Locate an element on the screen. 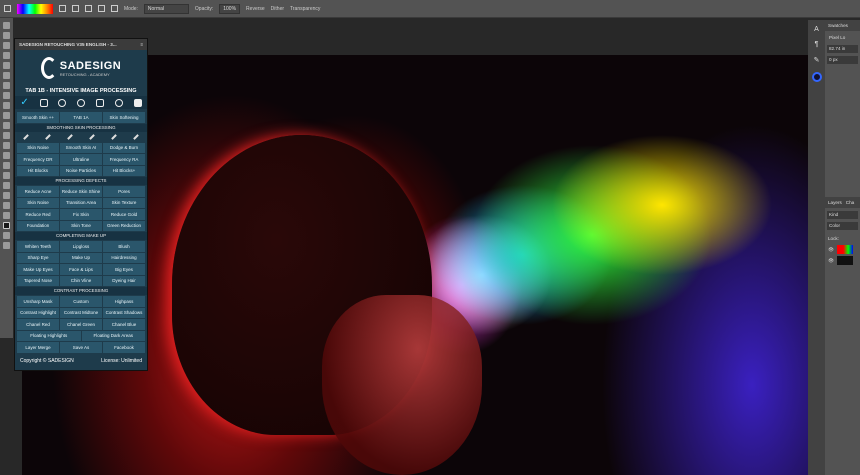 This screenshot has height=475, width=860. panel-action-button: Ultraline is located at coordinates (81, 159).